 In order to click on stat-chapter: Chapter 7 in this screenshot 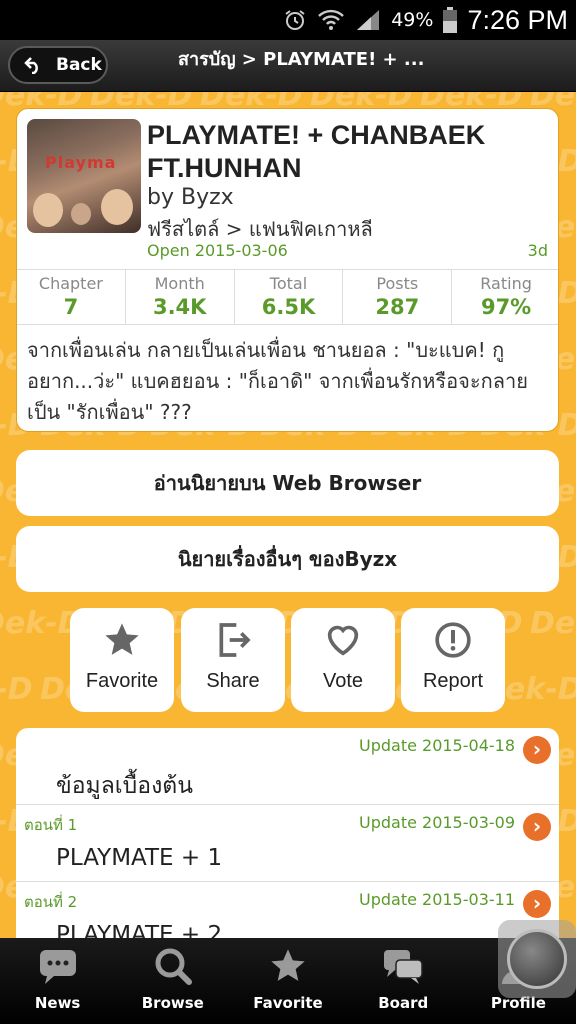, I will do `click(71, 297)`.